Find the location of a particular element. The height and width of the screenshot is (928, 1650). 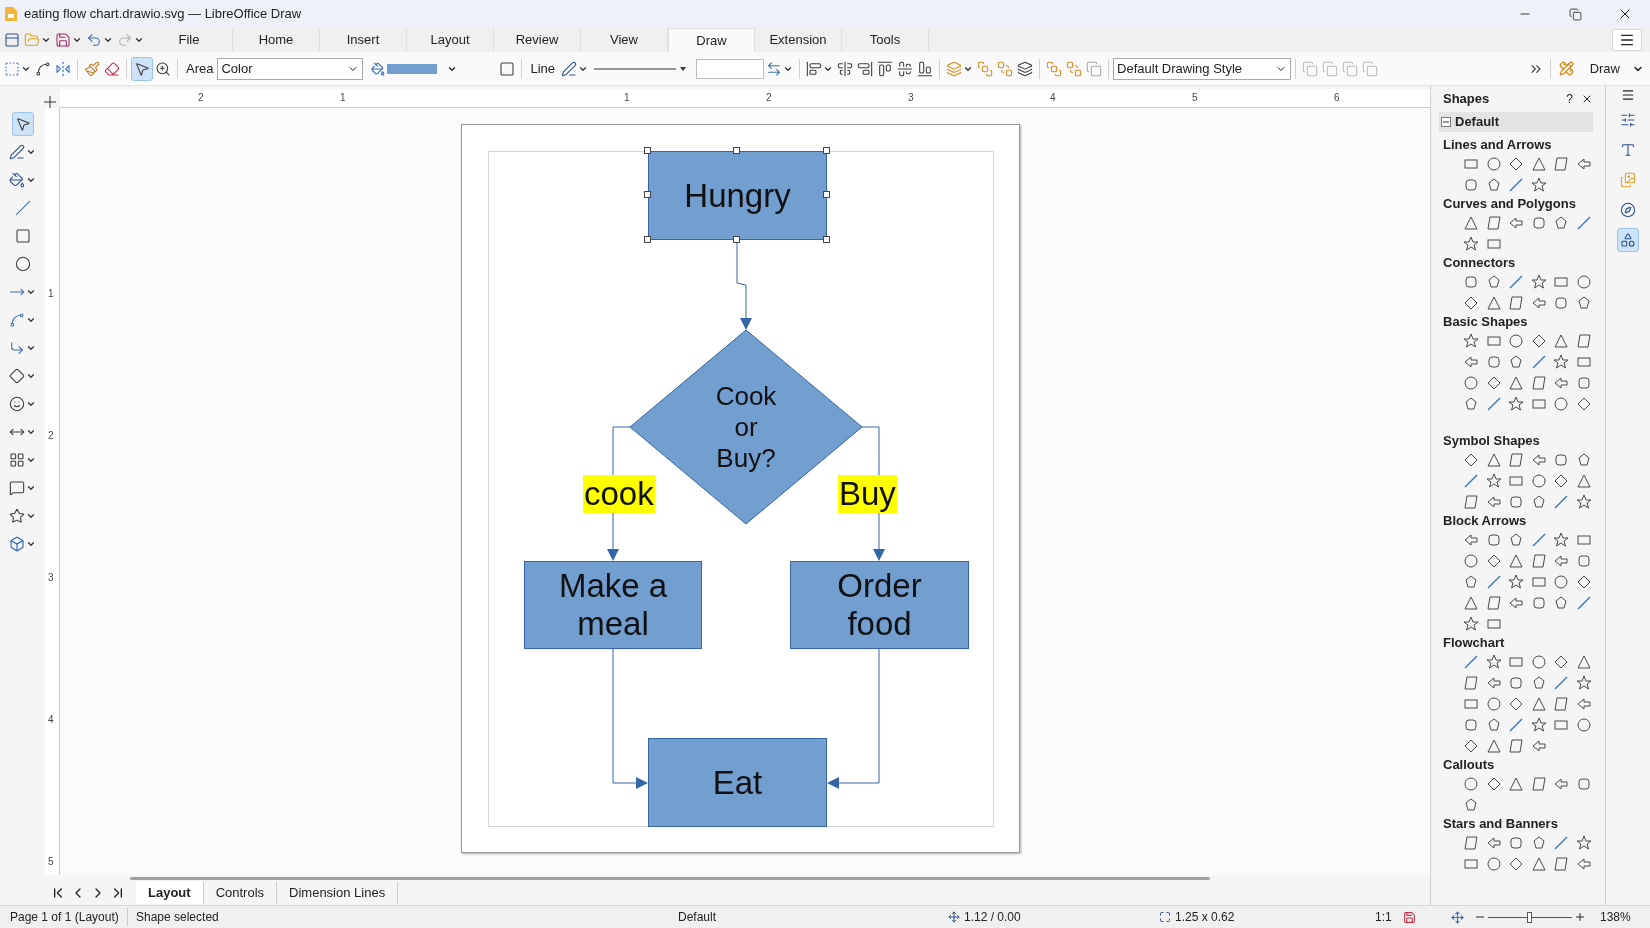

section-heading: Lines and Arrows is located at coordinates (1498, 145).